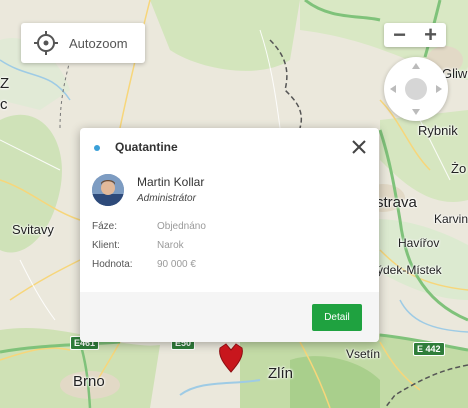 The image size is (468, 408). What do you see at coordinates (359, 147) in the screenshot?
I see `close-icon` at bounding box center [359, 147].